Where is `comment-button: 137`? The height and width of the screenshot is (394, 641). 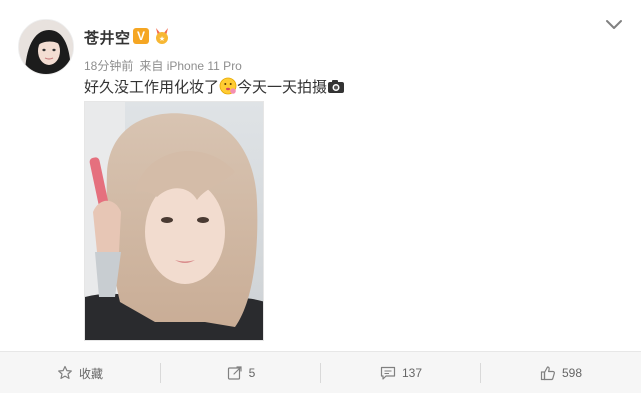
comment-button: 137 is located at coordinates (401, 373).